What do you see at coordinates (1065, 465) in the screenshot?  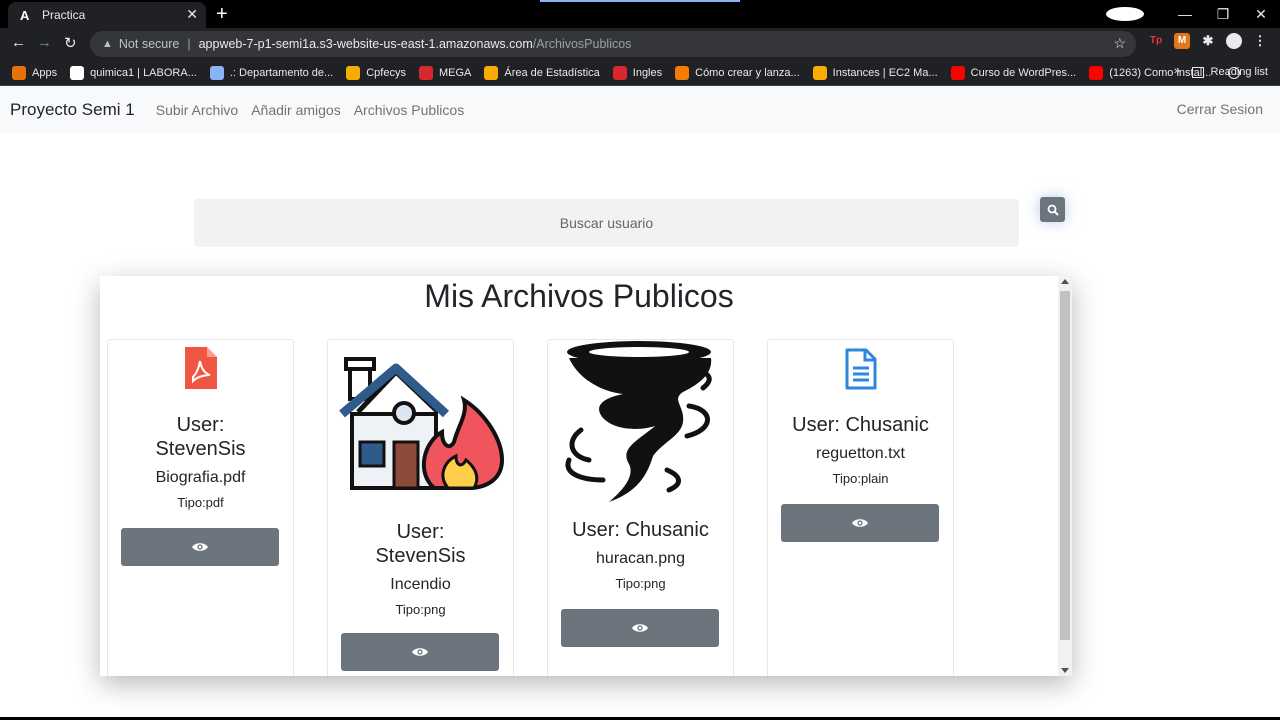 I see `scroll-thumb` at bounding box center [1065, 465].